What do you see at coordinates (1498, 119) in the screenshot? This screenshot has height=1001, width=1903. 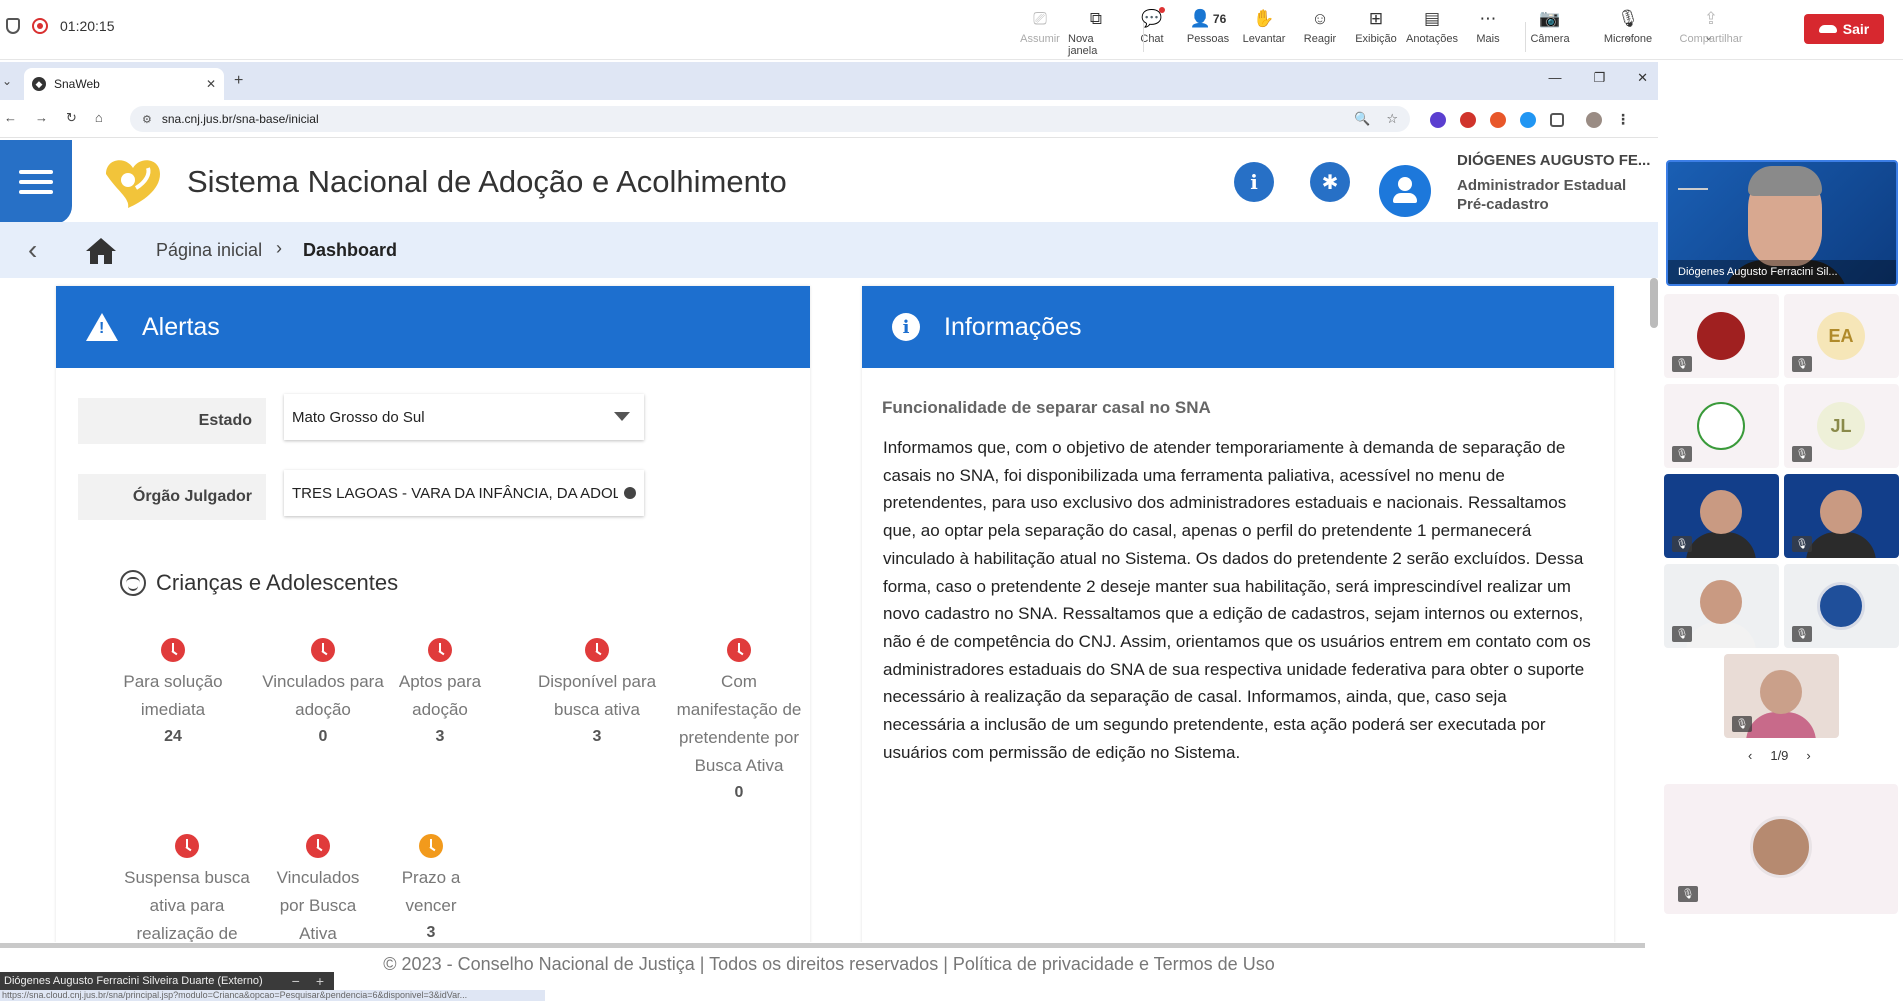 I see `extension-3-icon` at bounding box center [1498, 119].